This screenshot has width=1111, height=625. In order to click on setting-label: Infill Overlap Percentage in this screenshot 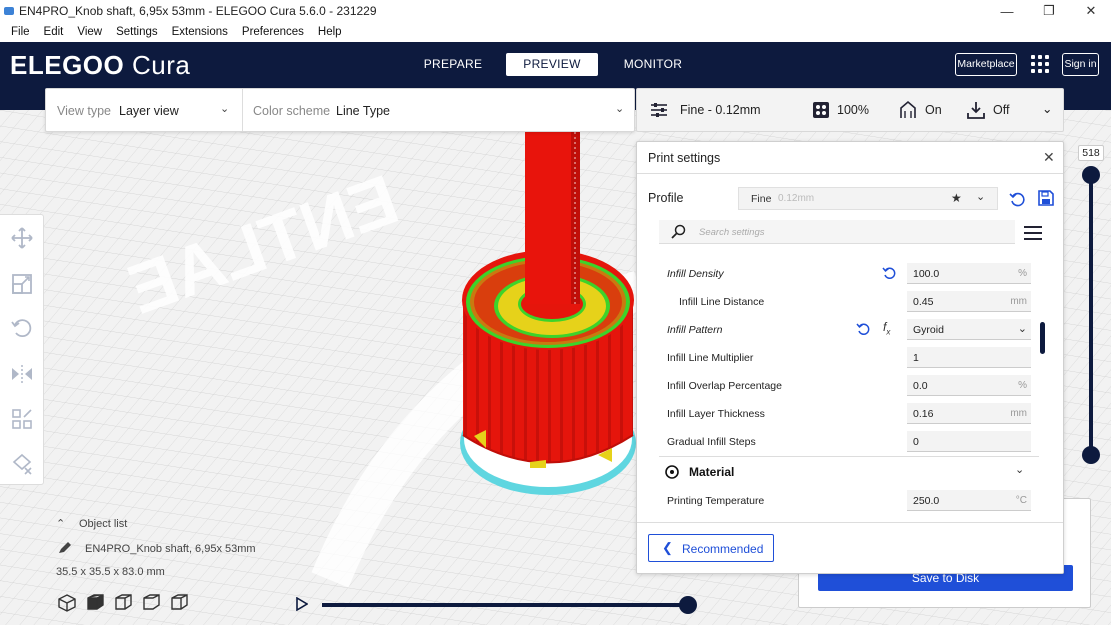, I will do `click(724, 386)`.